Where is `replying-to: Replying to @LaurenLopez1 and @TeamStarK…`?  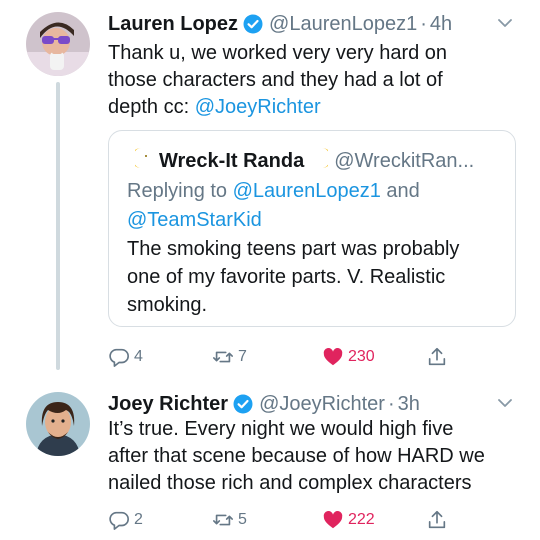
replying-to: Replying to @LaurenLopez1 and @TeamStarK… is located at coordinates (316, 206).